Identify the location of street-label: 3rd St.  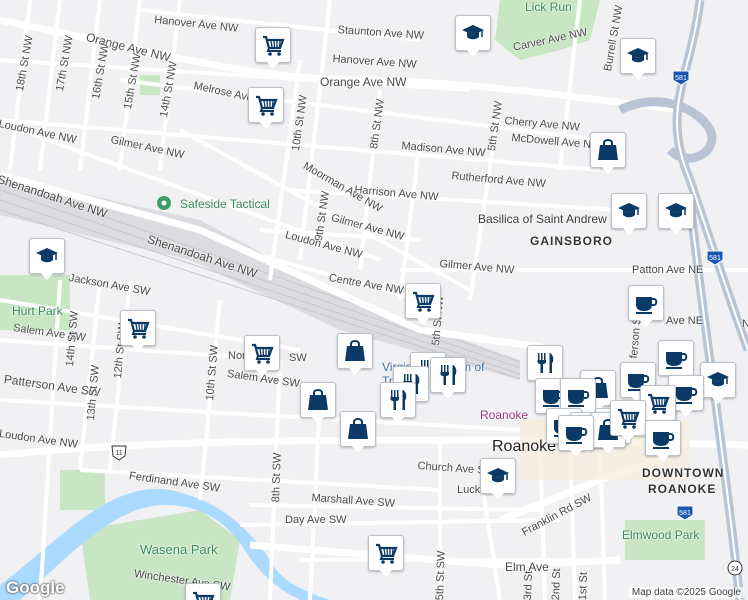
(529, 585).